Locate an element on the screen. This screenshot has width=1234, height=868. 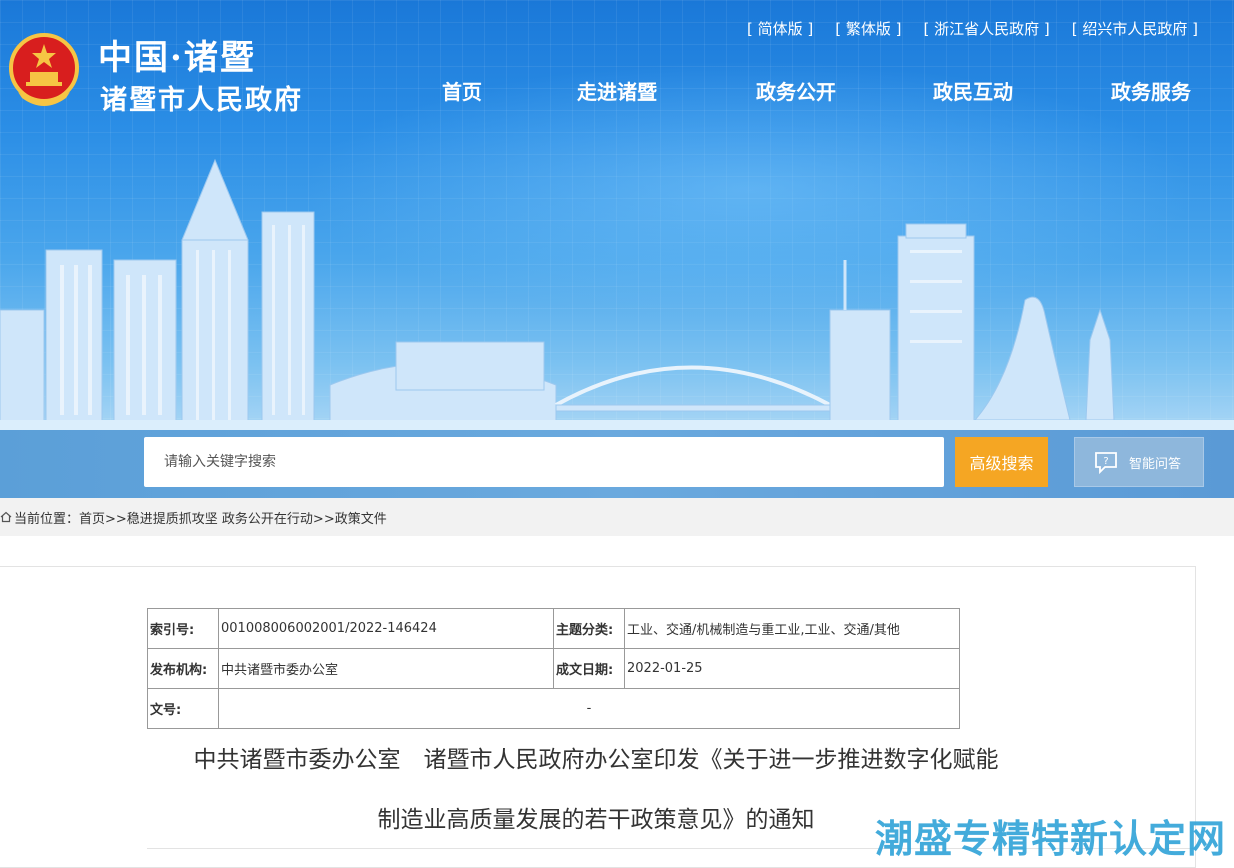
topic-label: 主题分类: is located at coordinates (589, 628).